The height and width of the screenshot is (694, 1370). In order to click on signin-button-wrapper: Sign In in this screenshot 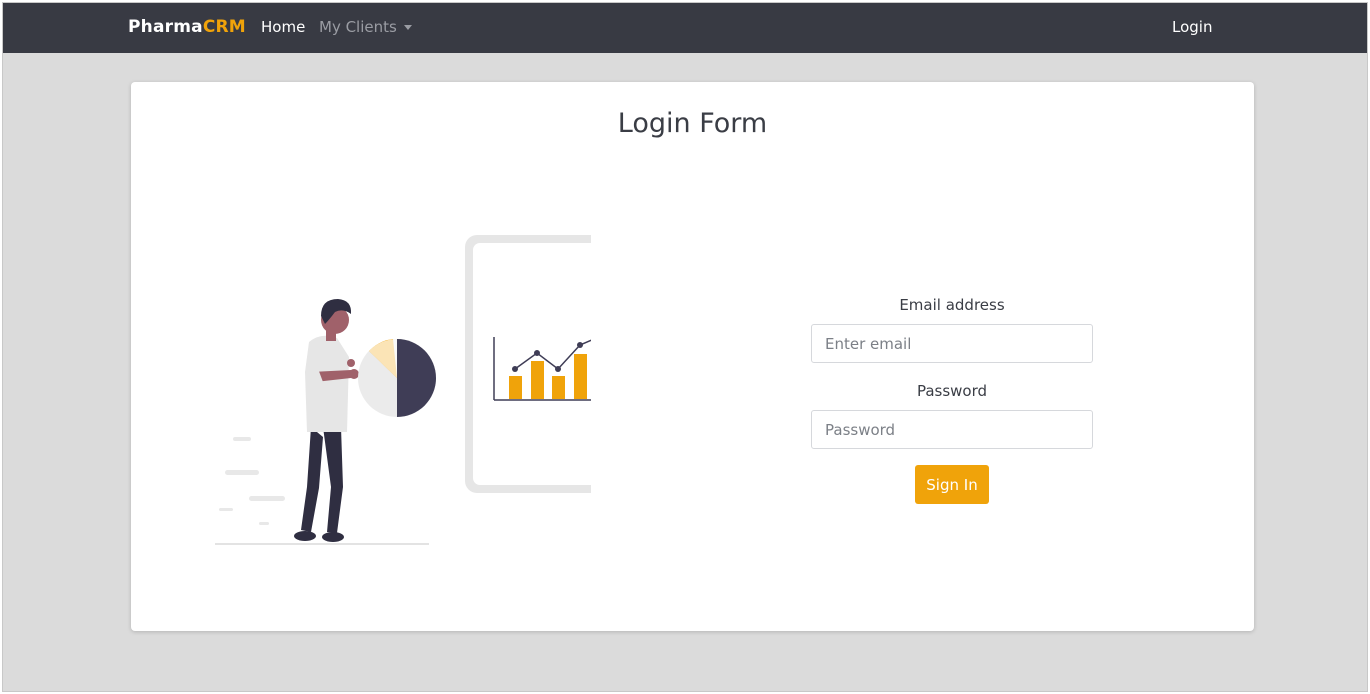, I will do `click(952, 484)`.